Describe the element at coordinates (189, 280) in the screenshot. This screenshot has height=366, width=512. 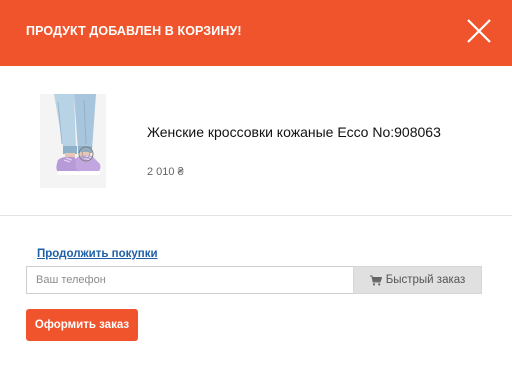
I see `phone-input` at that location.